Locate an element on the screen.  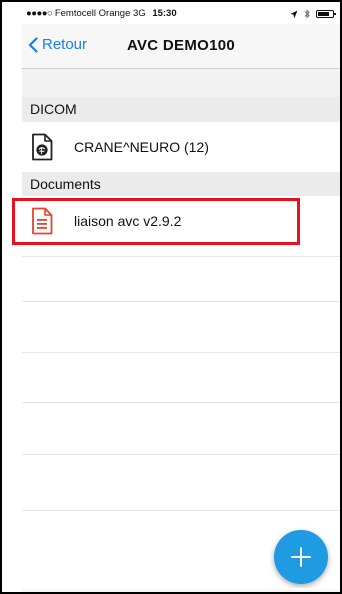
battery-icon is located at coordinates (326, 14).